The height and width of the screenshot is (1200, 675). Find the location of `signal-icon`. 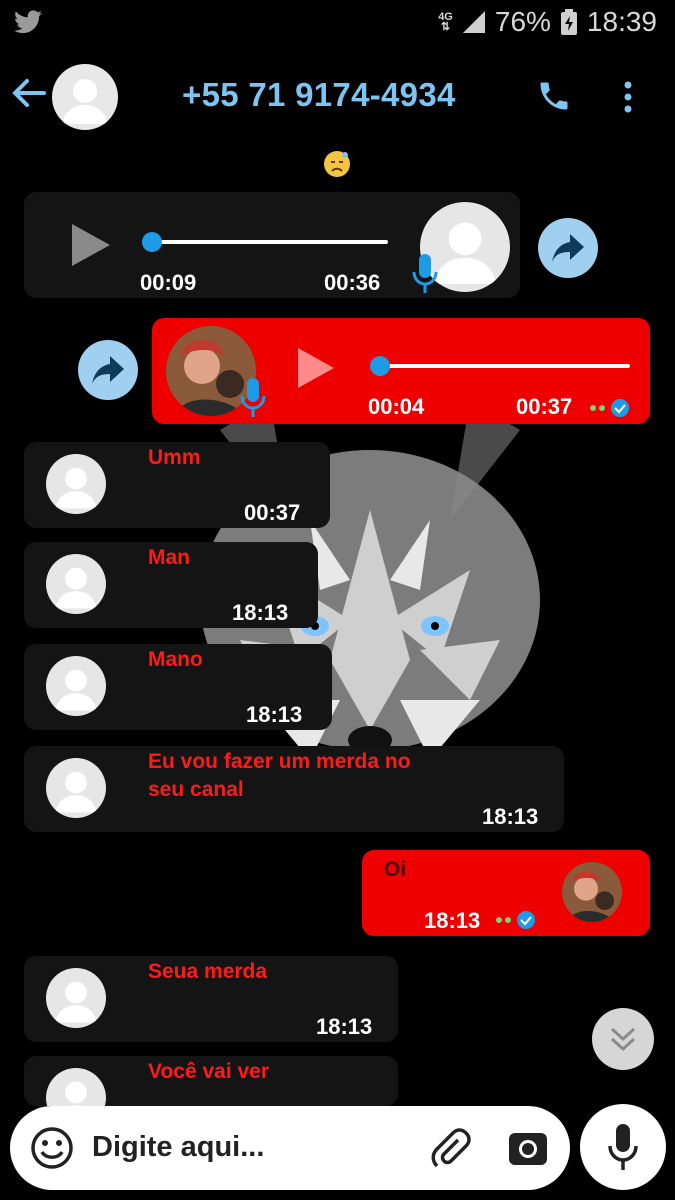

signal-icon is located at coordinates (473, 22).